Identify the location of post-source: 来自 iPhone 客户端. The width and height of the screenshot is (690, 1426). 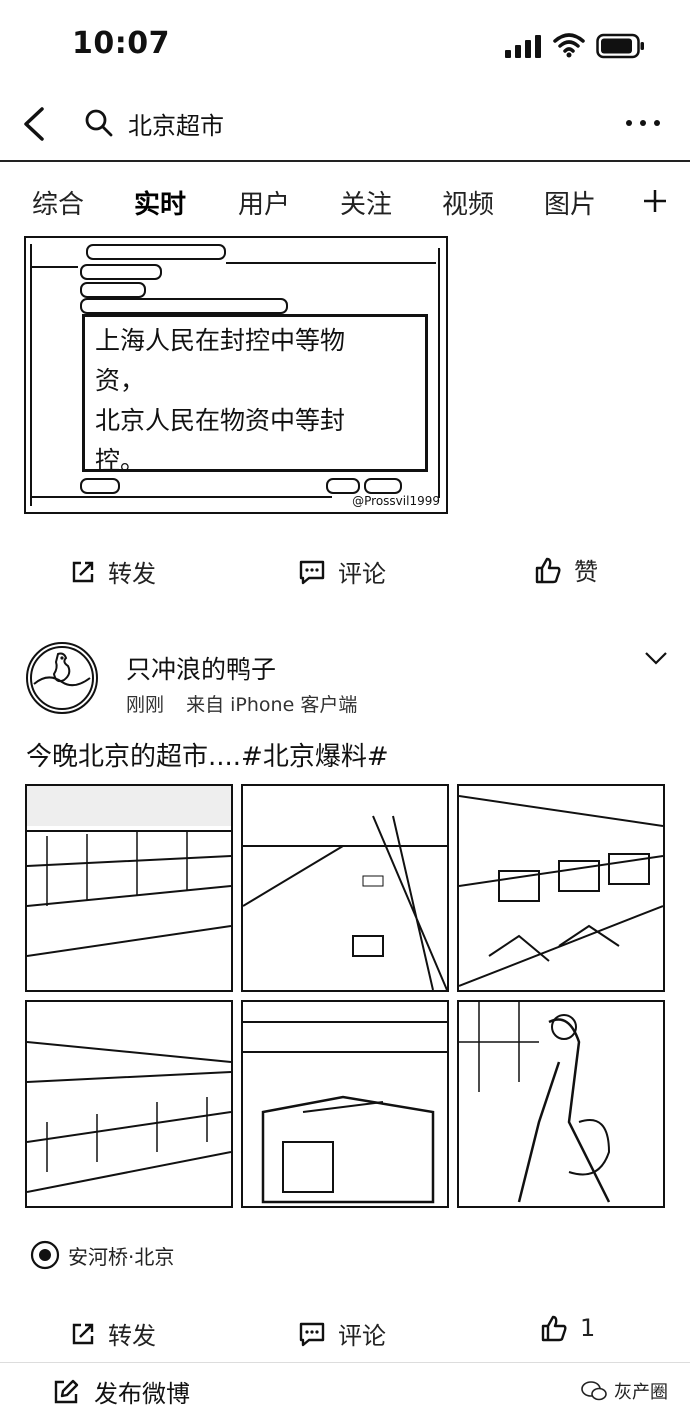
(272, 705).